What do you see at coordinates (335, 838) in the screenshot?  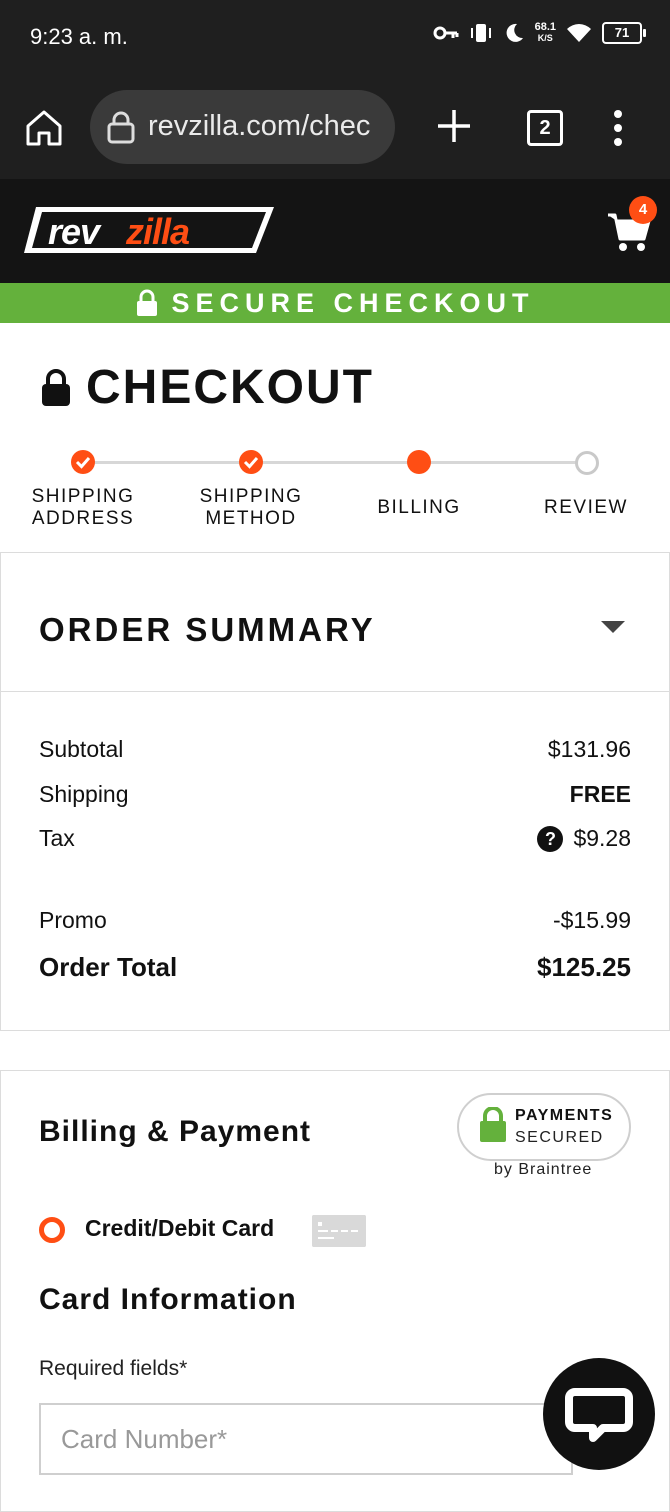 I see `tax-row: Tax ? $9.28` at bounding box center [335, 838].